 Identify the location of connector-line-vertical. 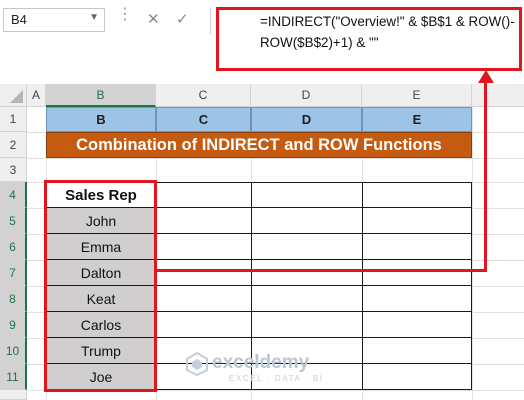
(485, 176).